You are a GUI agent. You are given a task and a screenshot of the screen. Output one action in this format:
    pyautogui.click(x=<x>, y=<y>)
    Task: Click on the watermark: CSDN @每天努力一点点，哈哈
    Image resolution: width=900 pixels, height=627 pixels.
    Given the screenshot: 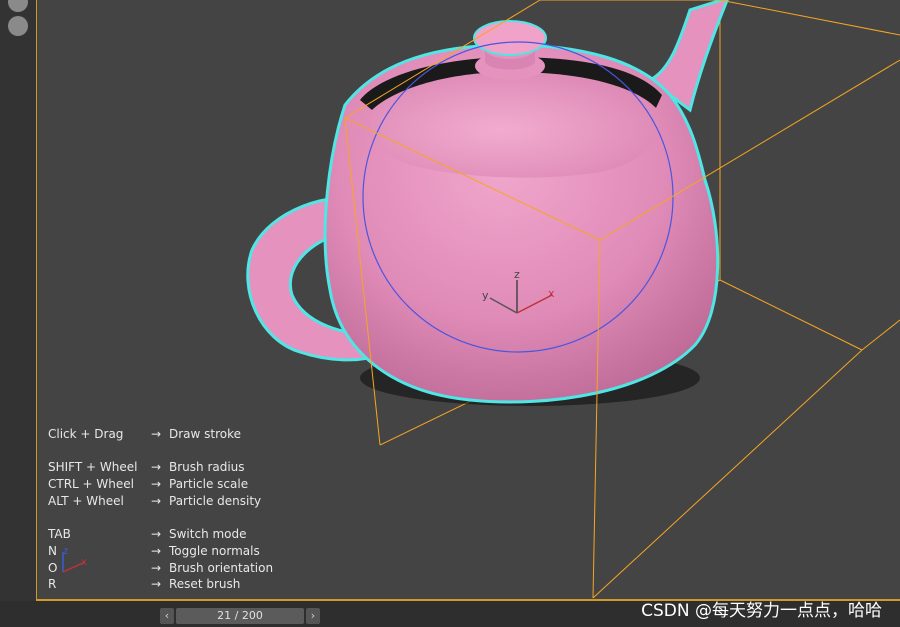 What is the action you would take?
    pyautogui.click(x=761, y=611)
    